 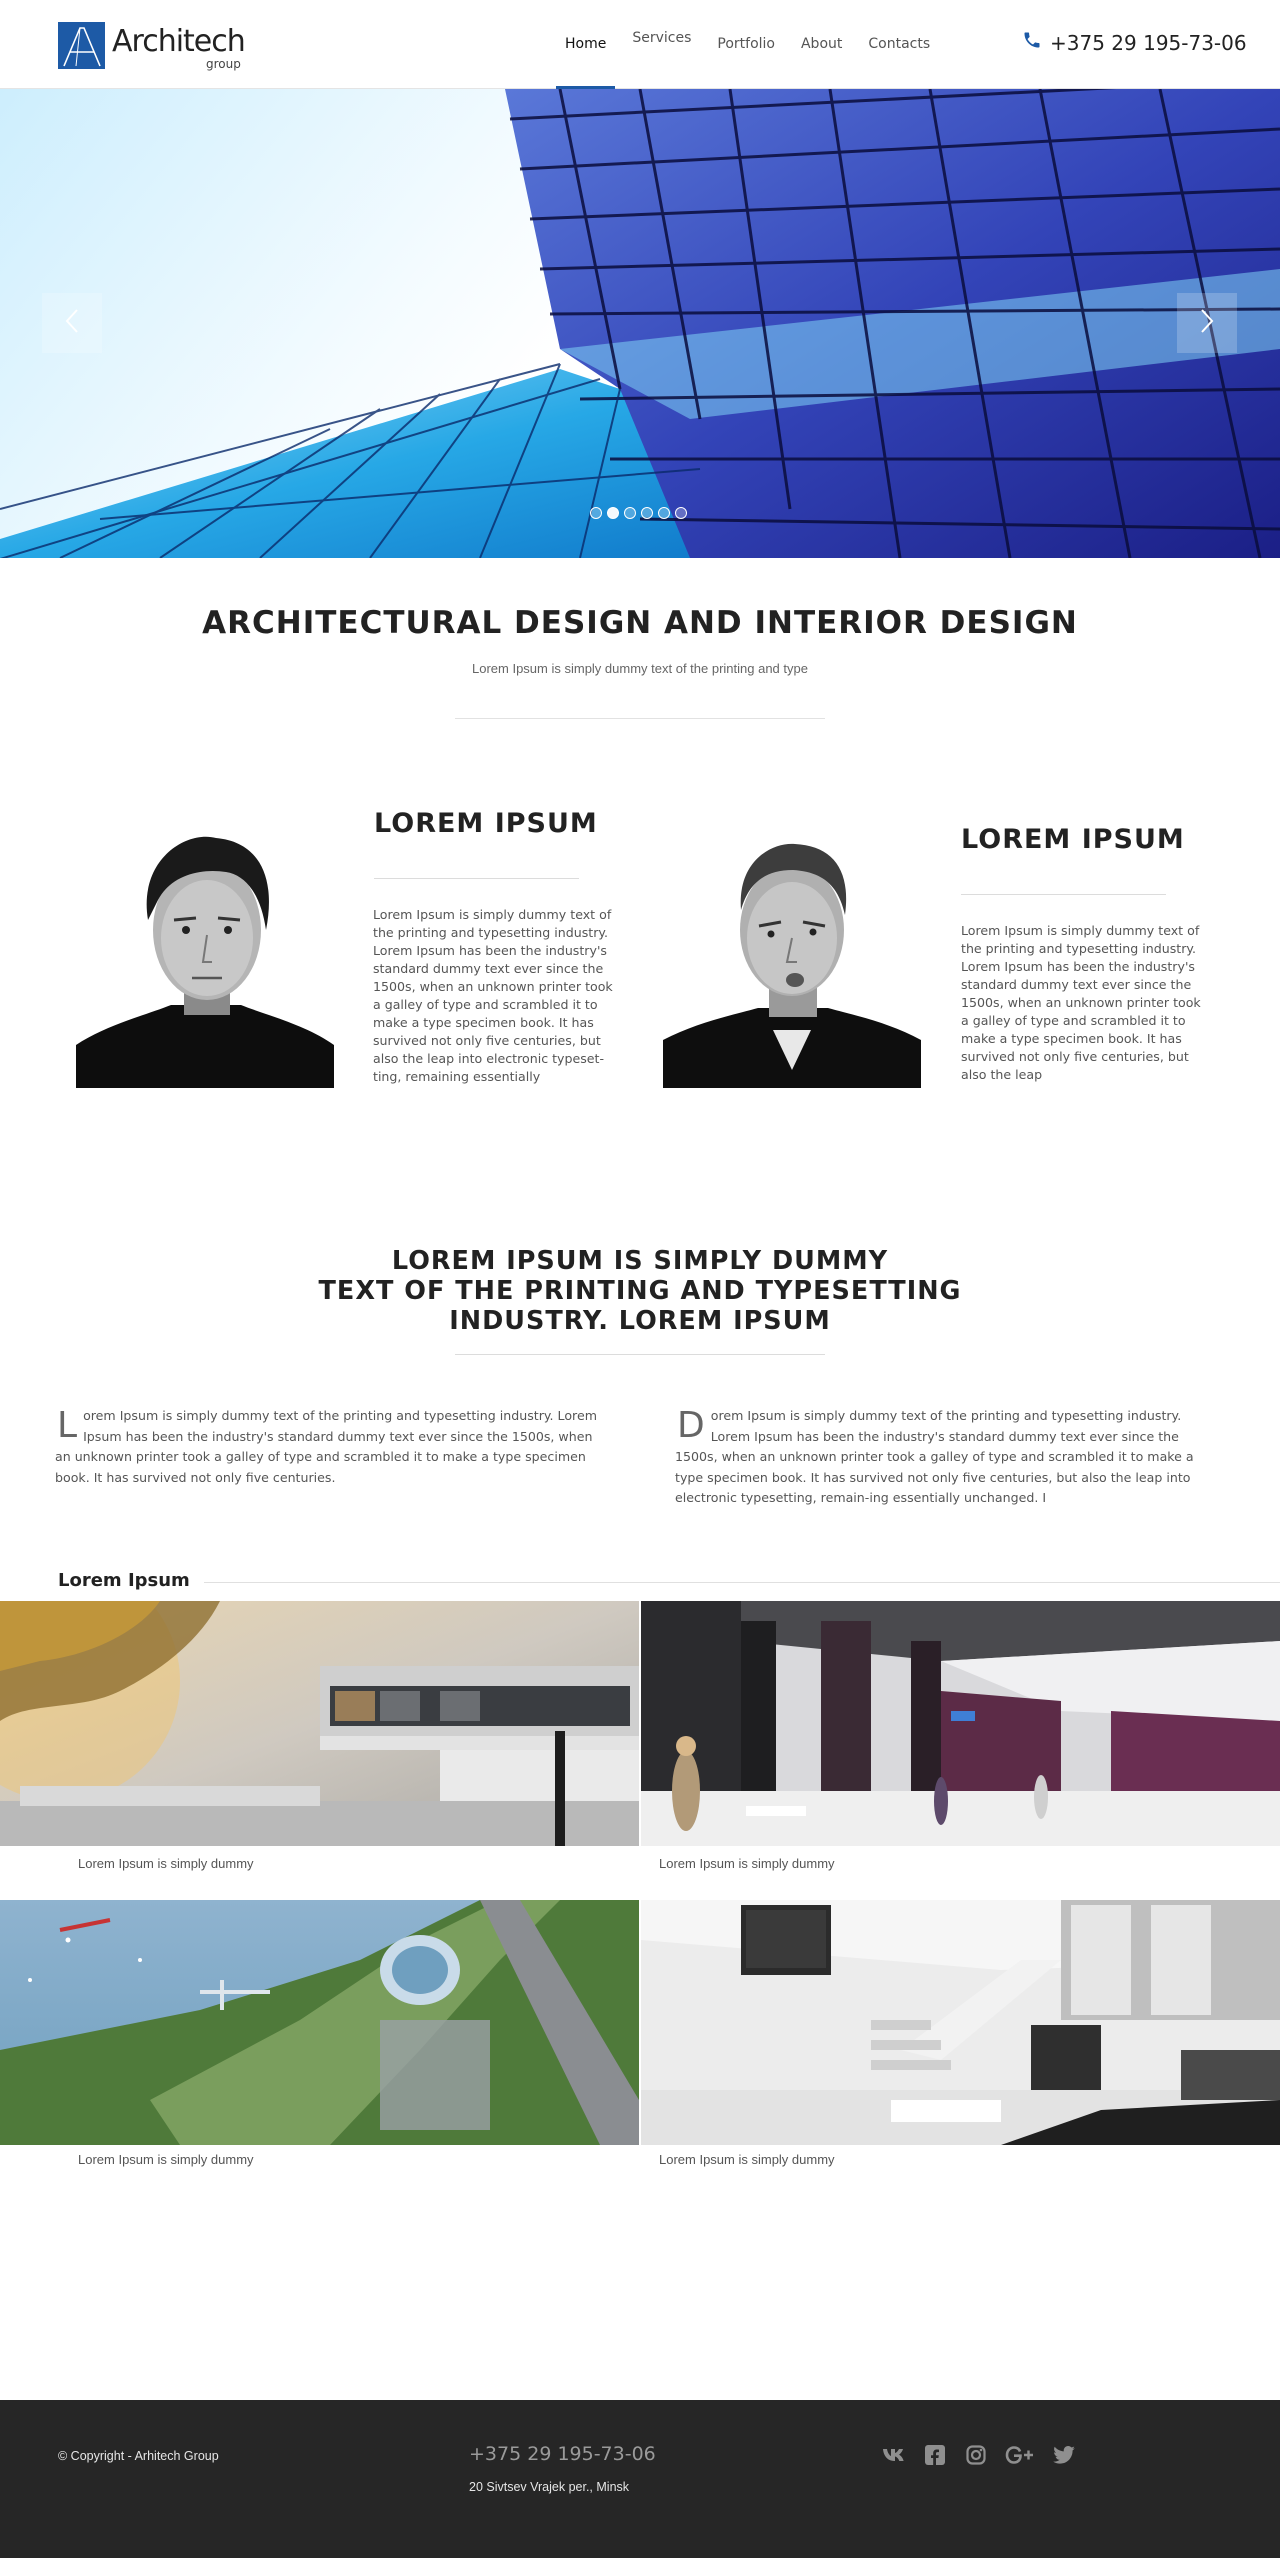 What do you see at coordinates (549, 2487) in the screenshot?
I see `footer-address: 20 Sivtsev Vrajek per., Minsk` at bounding box center [549, 2487].